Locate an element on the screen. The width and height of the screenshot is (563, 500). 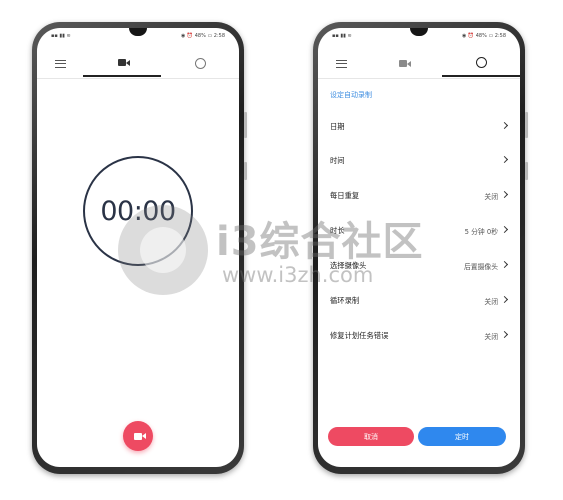
setting-value: 5 分钟 0秒 is located at coordinates (481, 232).